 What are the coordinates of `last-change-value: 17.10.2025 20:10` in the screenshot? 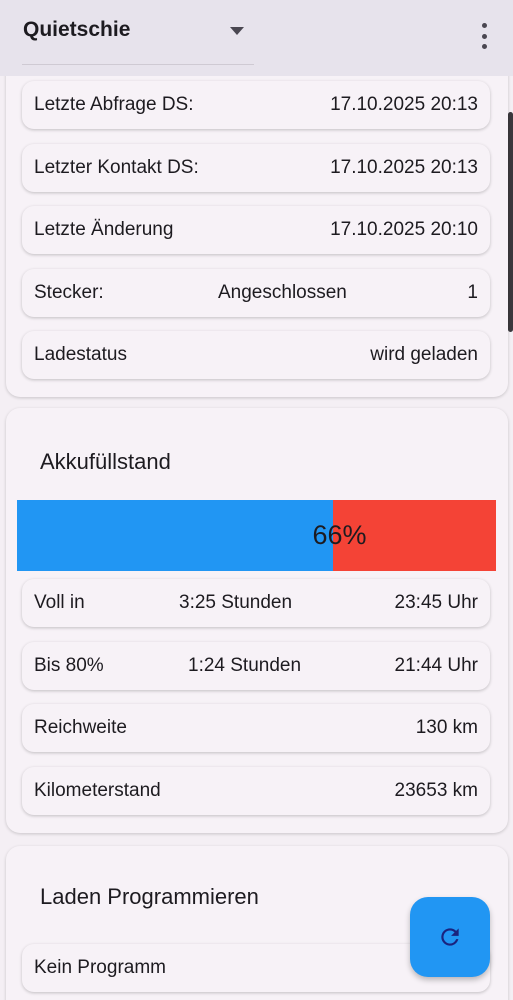 It's located at (404, 229).